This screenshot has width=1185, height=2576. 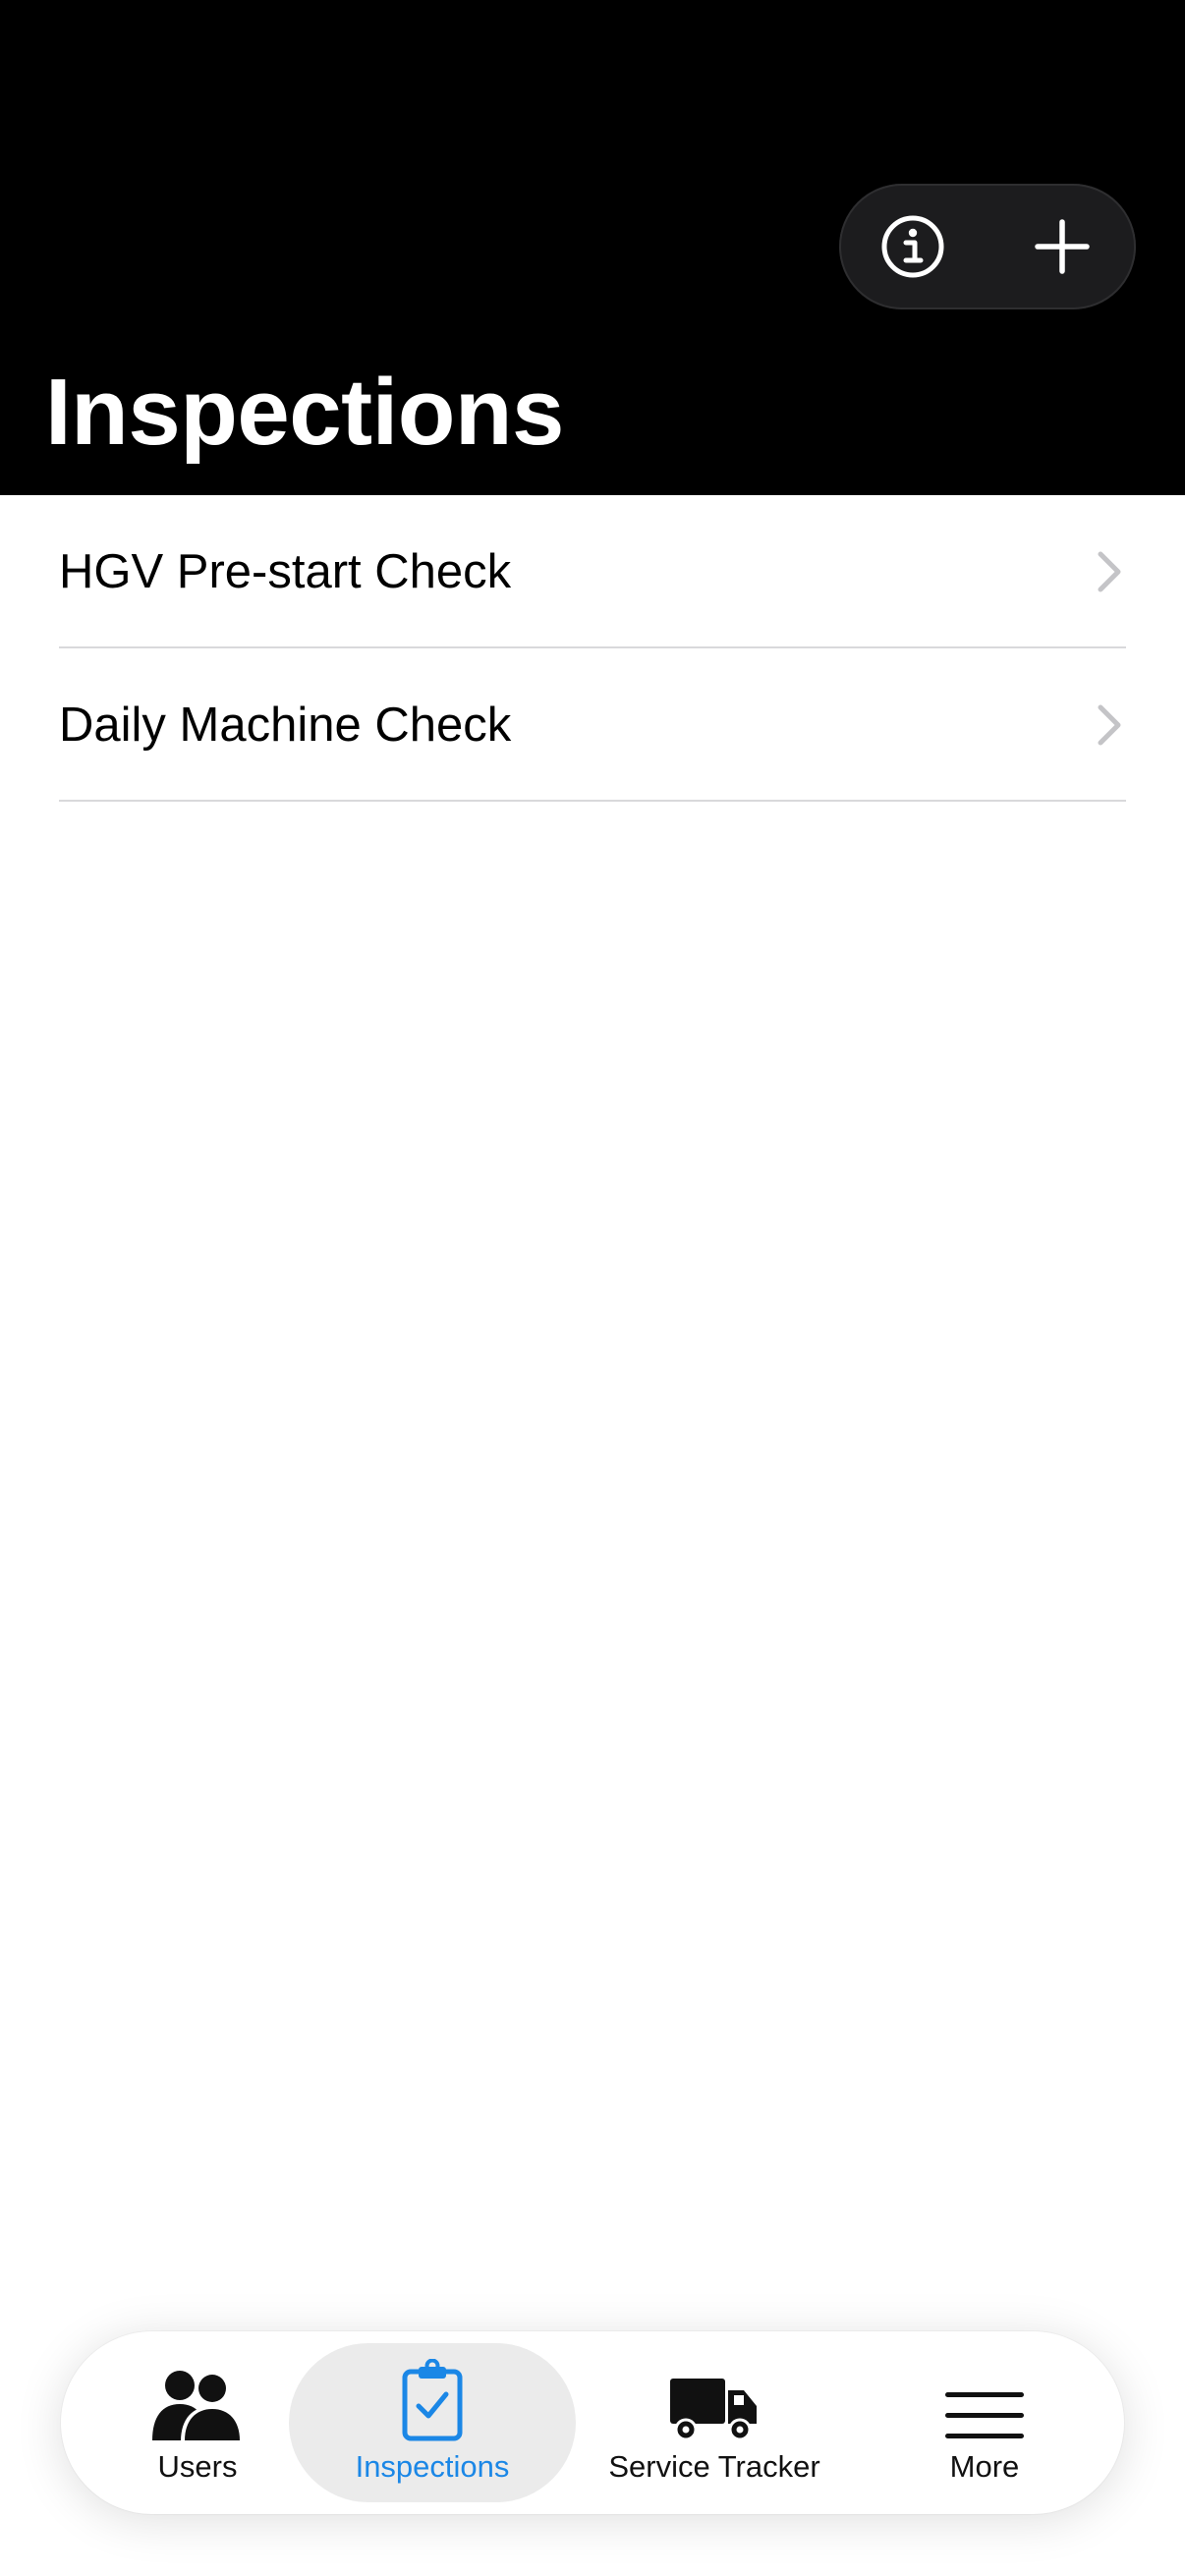 I want to click on list-item-daily-machine-check: Daily Machine Check, so click(x=592, y=725).